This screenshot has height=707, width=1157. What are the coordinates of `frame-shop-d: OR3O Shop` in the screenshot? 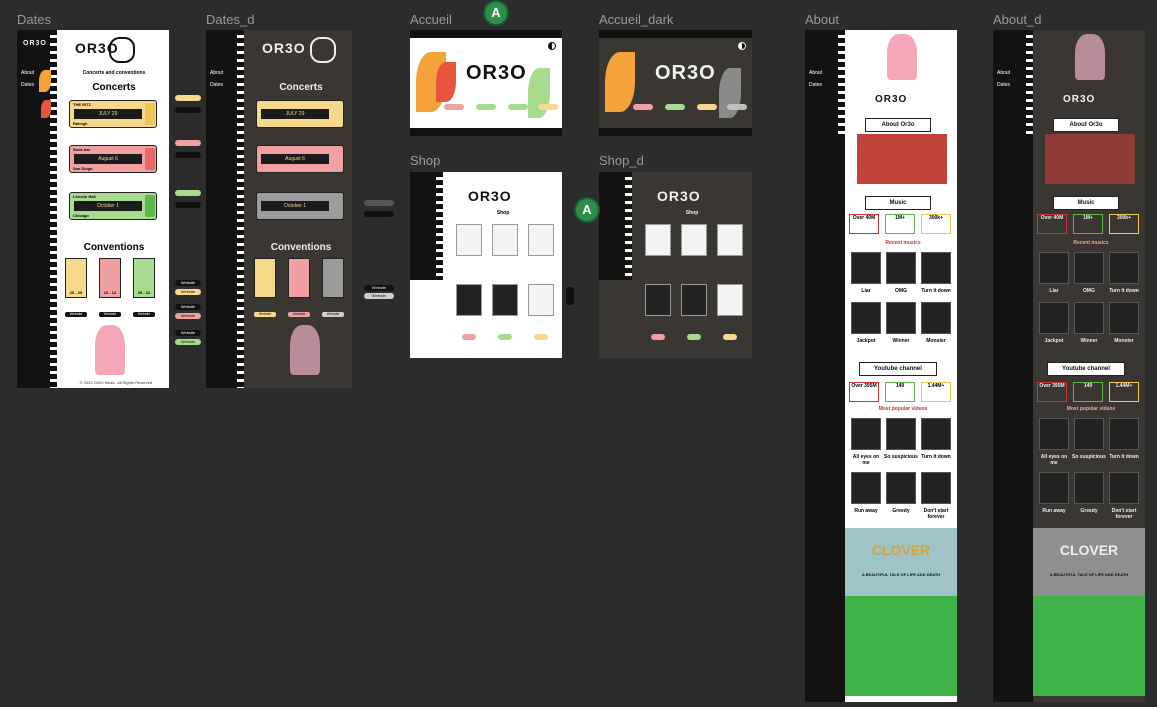 It's located at (675, 265).